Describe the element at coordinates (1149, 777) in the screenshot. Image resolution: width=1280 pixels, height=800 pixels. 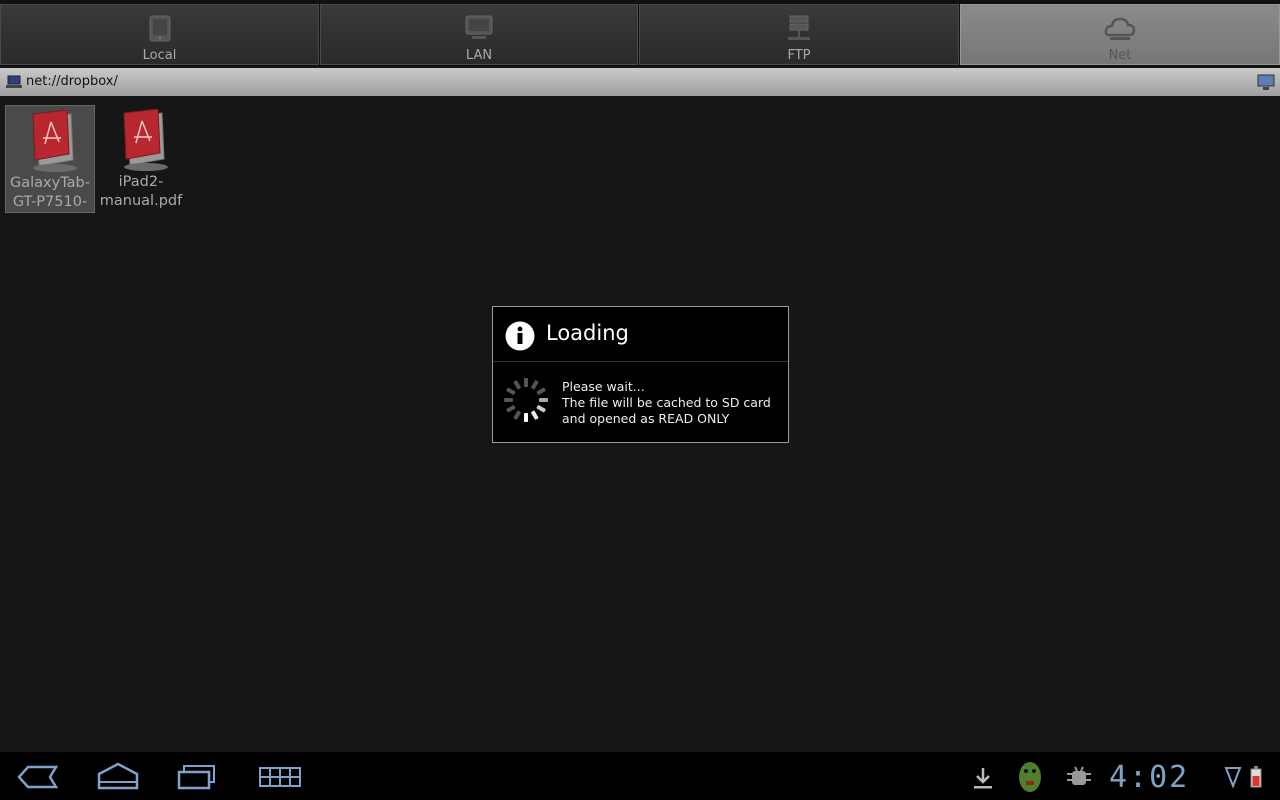
I see `clock-time: 4:02` at that location.